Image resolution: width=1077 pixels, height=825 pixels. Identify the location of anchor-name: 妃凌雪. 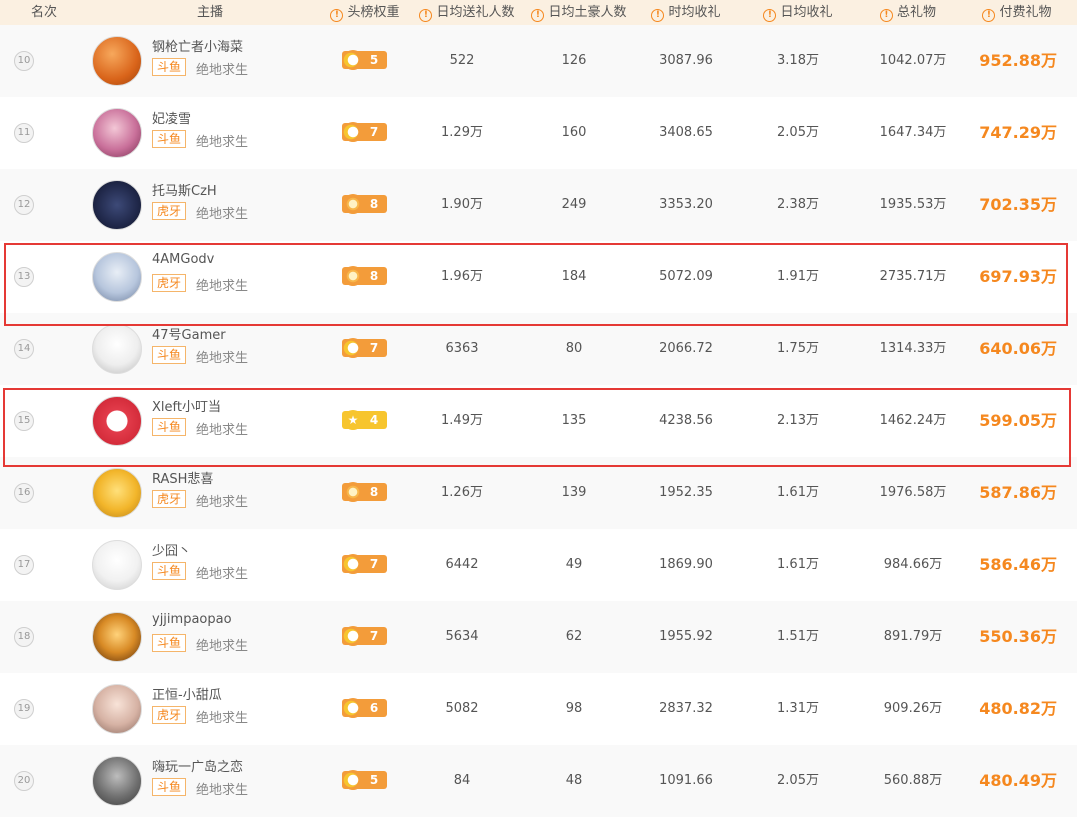
(171, 117).